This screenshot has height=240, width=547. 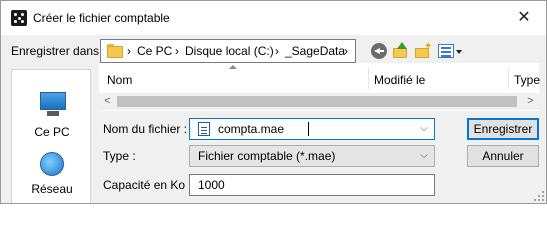 What do you see at coordinates (267, 156) in the screenshot?
I see `file-type-value: Fichier comptable (*.mae)` at bounding box center [267, 156].